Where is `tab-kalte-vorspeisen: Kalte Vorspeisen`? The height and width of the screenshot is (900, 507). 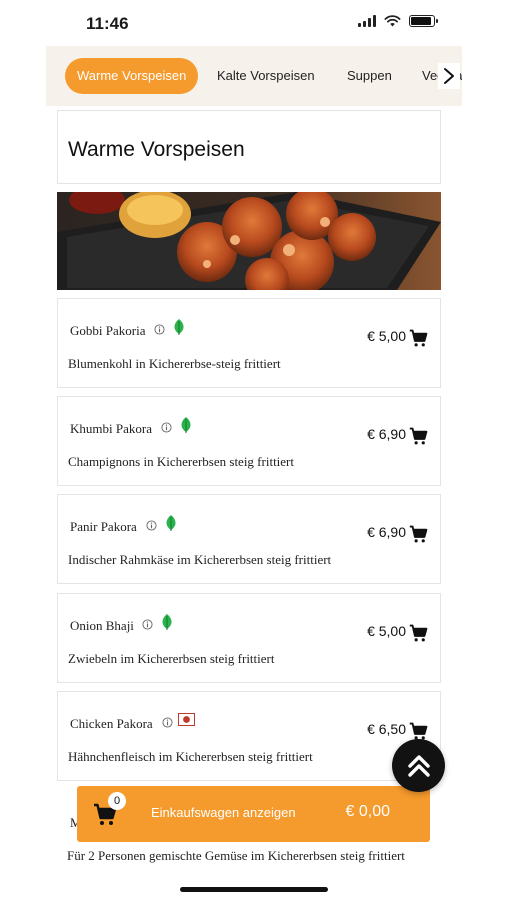
tab-kalte-vorspeisen: Kalte Vorspeisen is located at coordinates (266, 76).